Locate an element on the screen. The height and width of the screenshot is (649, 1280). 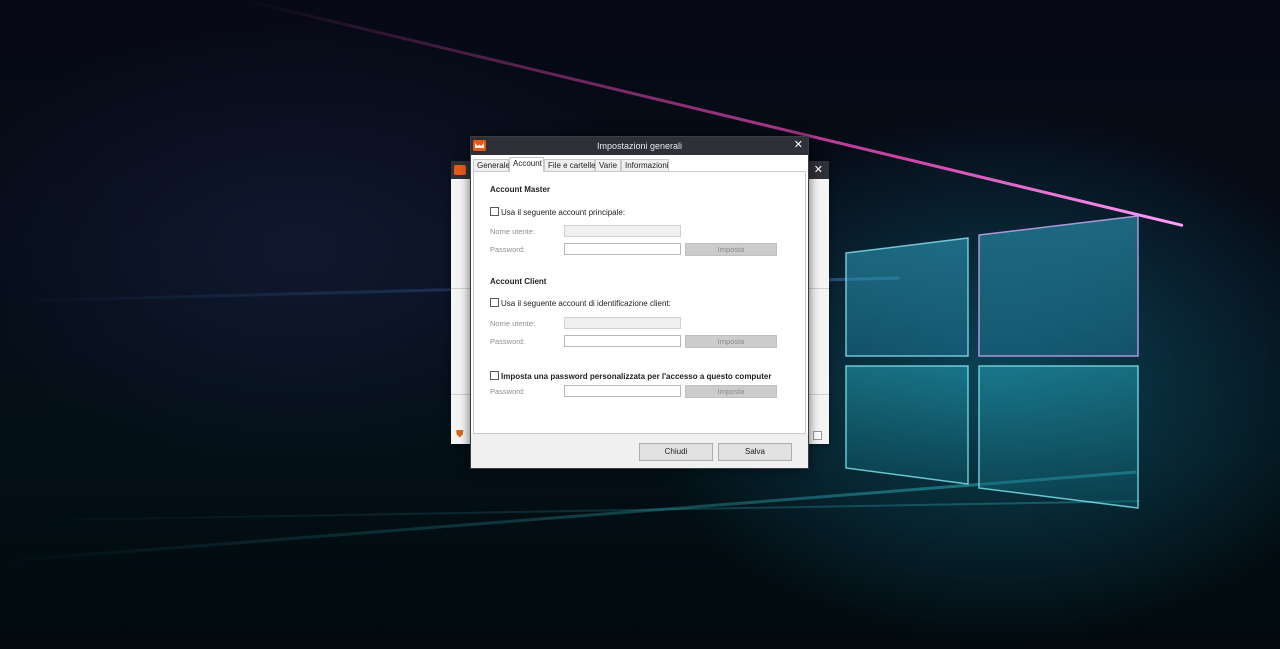
app-logo-icon is located at coordinates (460, 170).